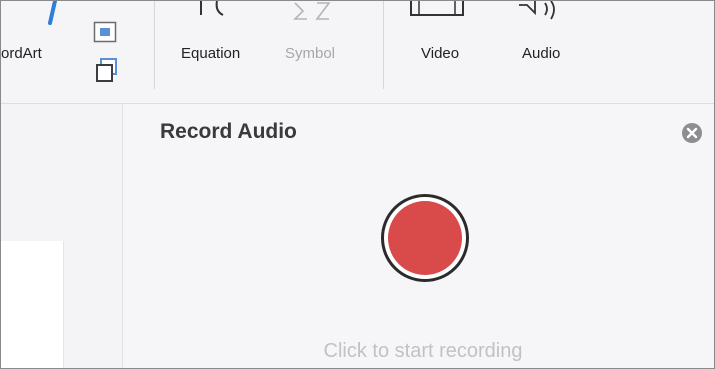 This screenshot has width=715, height=369. I want to click on symbol-icon, so click(314, 12).